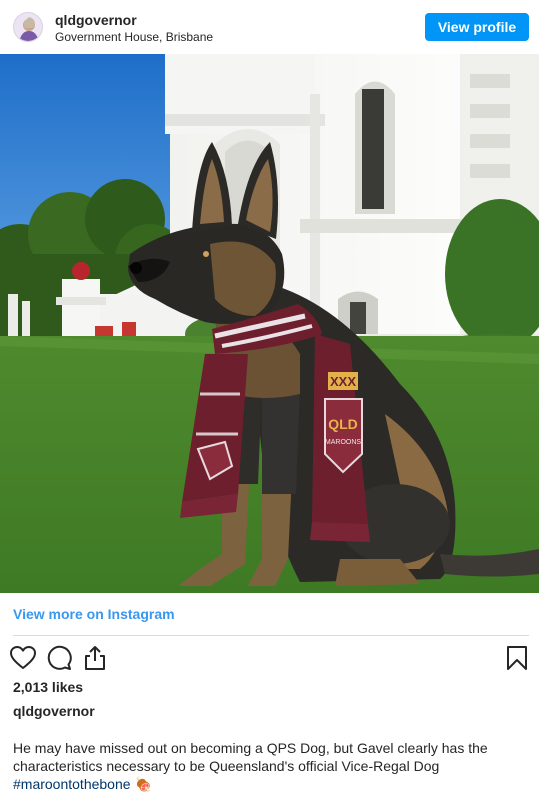  I want to click on divider, so click(271, 635).